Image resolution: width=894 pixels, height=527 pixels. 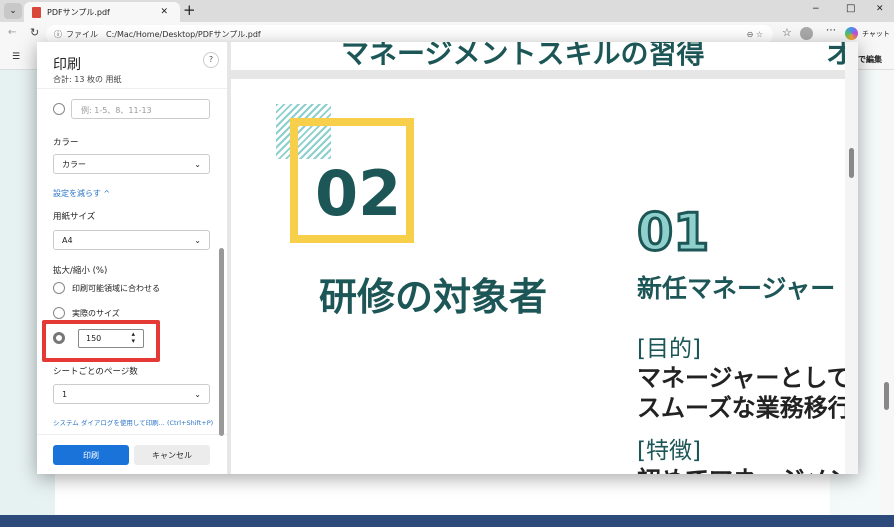 What do you see at coordinates (13, 11) in the screenshot?
I see `tab-list-button: ⌄` at bounding box center [13, 11].